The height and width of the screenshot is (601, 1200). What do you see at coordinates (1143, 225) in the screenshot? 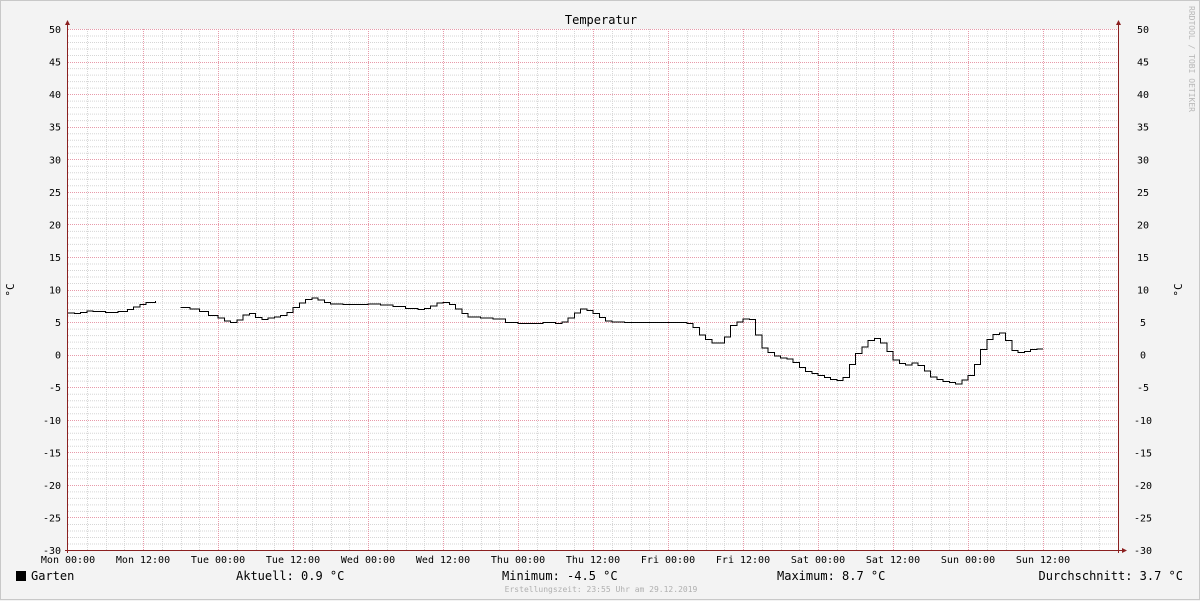
I see `y-tick-label-right: 20` at bounding box center [1143, 225].